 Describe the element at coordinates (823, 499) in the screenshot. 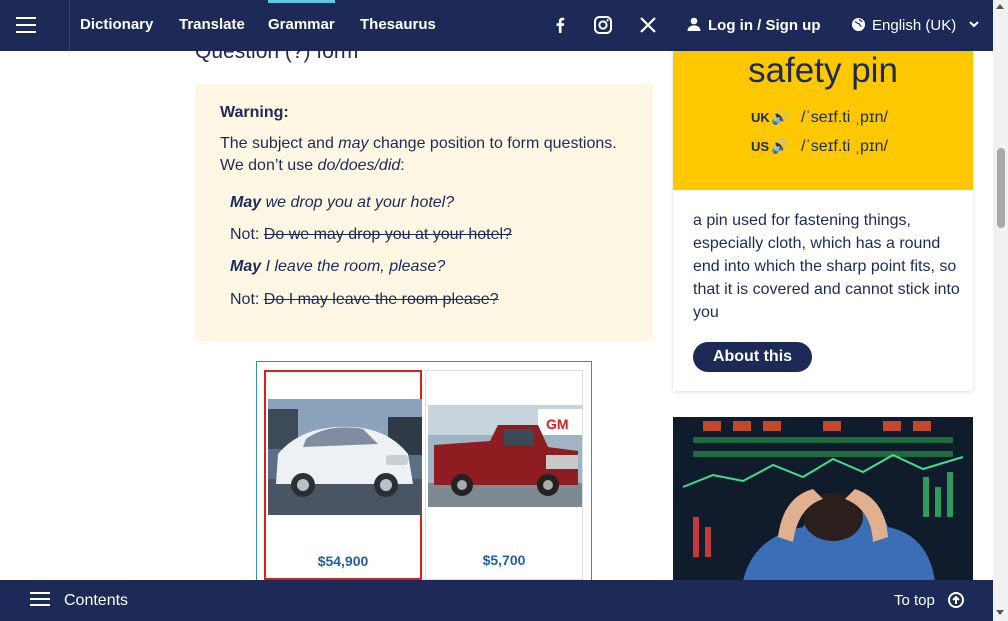

I see `stock-market-image` at that location.